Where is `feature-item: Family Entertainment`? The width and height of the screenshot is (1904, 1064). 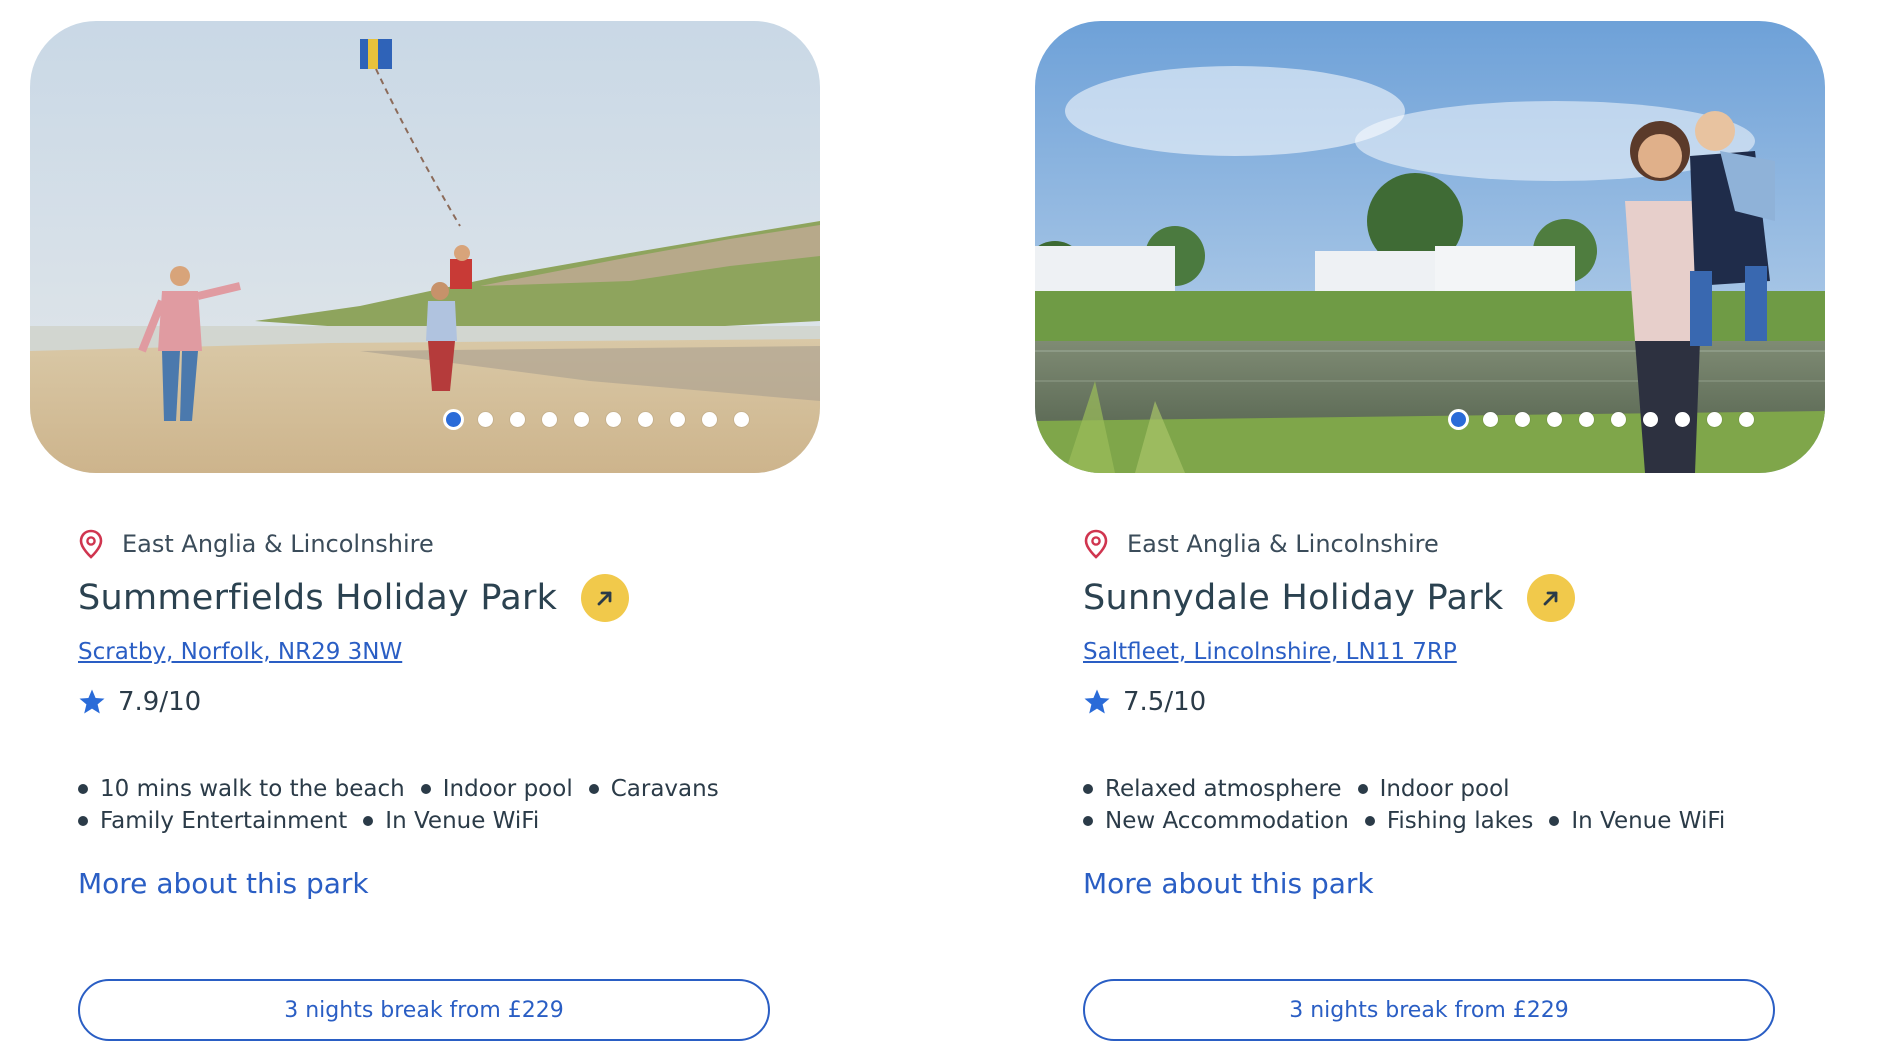
feature-item: Family Entertainment is located at coordinates (212, 821).